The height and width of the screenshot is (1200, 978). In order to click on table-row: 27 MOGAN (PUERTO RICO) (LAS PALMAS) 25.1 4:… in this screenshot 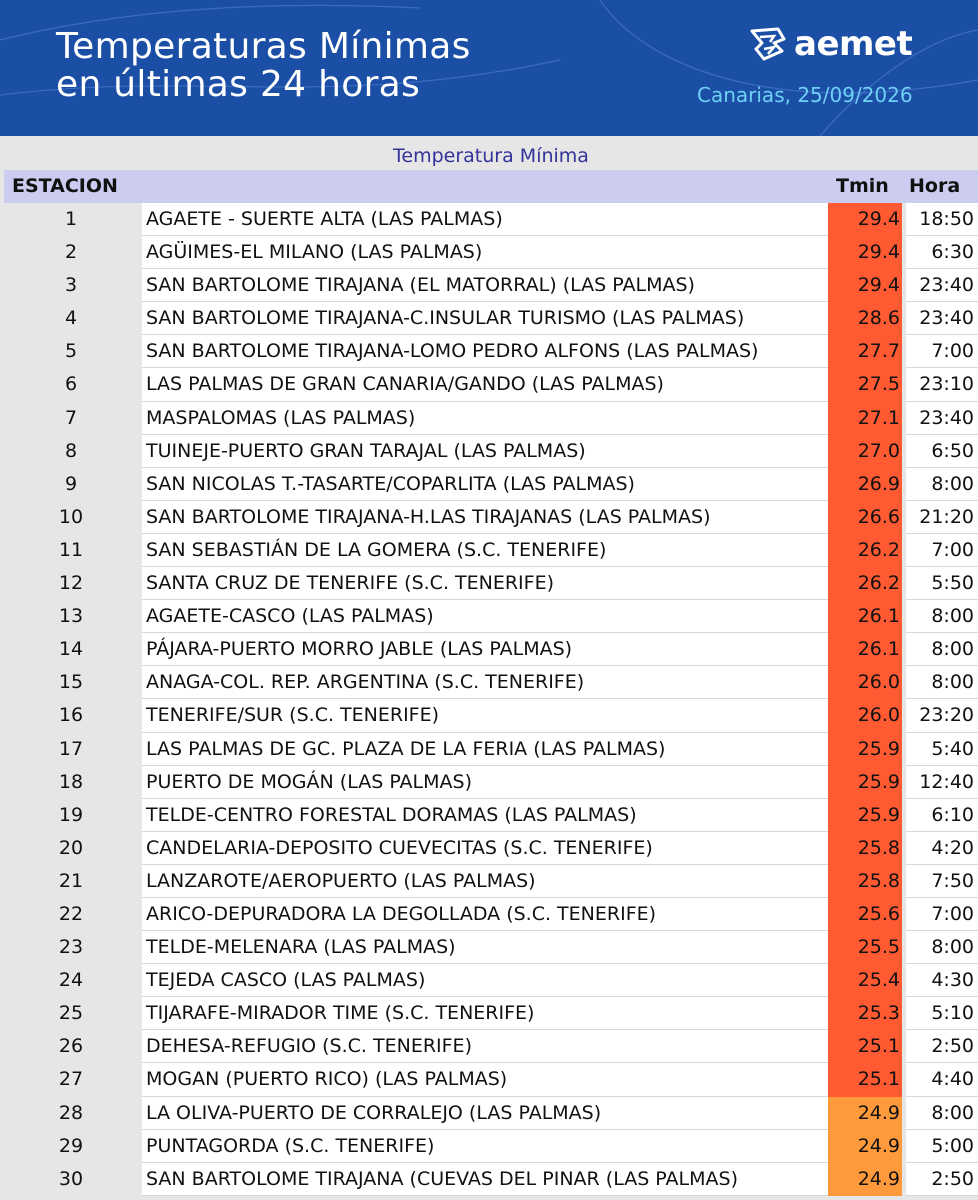, I will do `click(491, 1080)`.